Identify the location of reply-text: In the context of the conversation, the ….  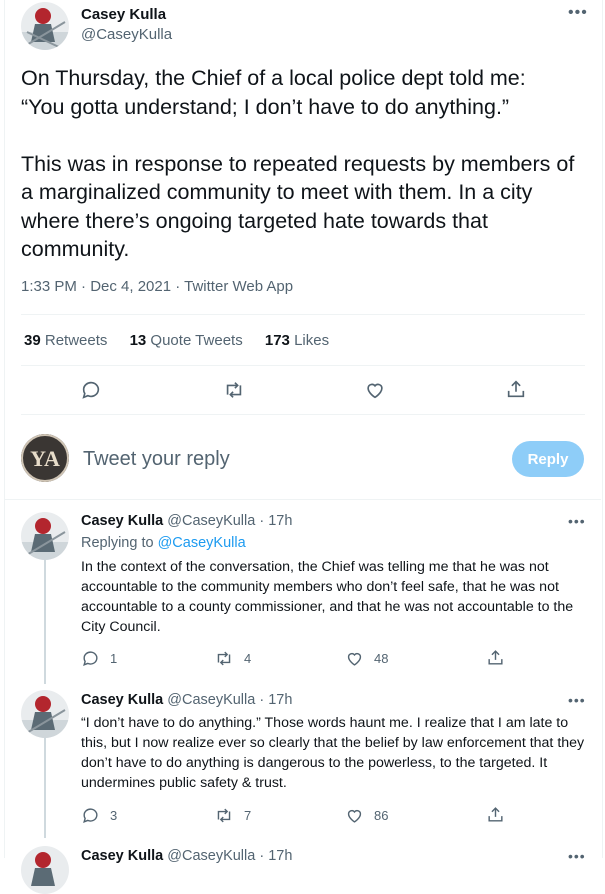
(327, 597).